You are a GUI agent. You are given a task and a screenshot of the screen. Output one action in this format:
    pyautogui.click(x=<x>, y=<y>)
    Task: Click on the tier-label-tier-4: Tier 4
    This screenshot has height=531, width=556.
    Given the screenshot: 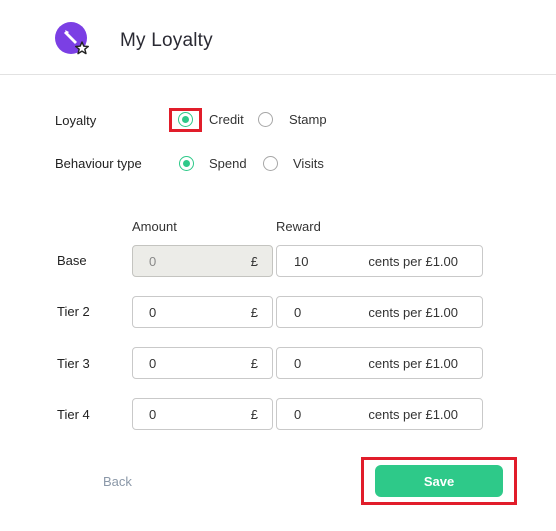 What is the action you would take?
    pyautogui.click(x=73, y=414)
    